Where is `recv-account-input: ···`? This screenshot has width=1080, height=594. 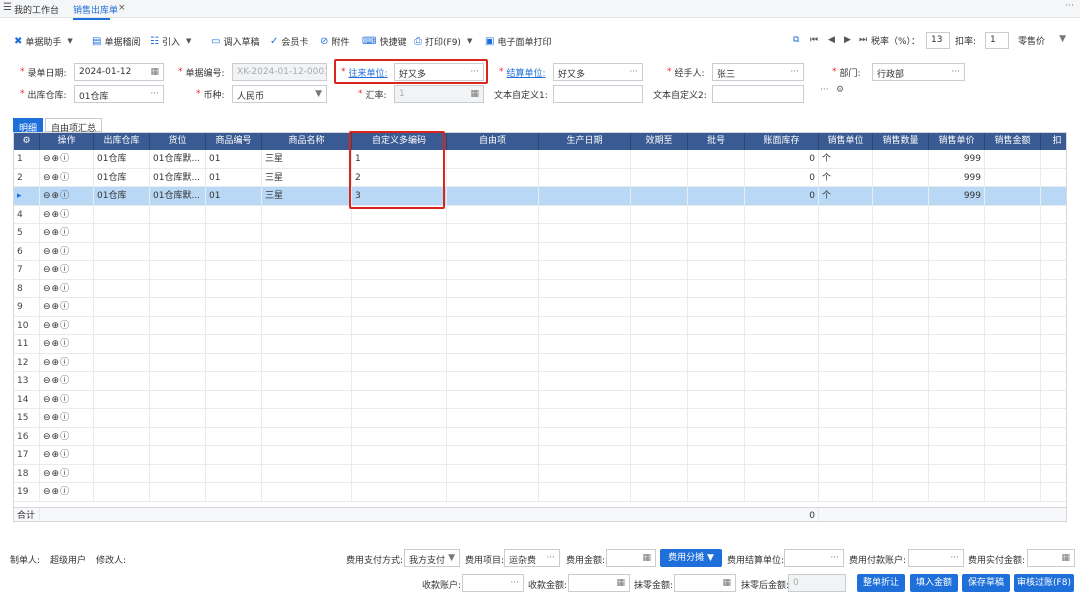
recv-account-input: ··· is located at coordinates (493, 583).